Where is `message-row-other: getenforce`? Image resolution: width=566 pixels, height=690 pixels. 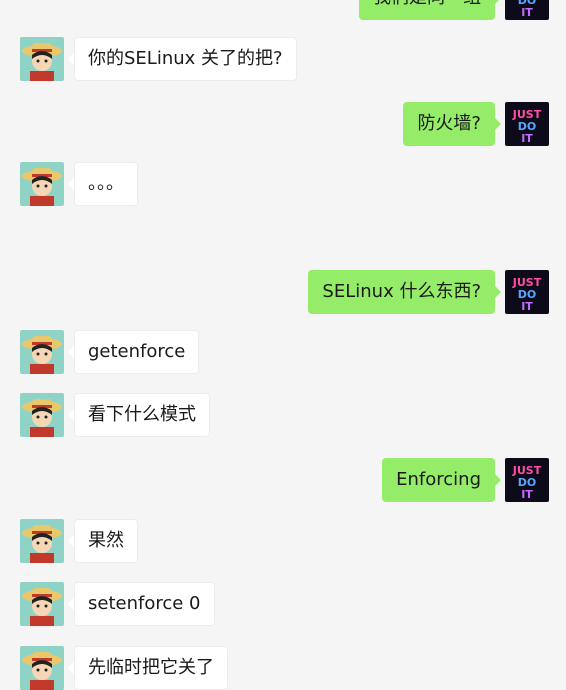
message-row-other: getenforce is located at coordinates (220, 352).